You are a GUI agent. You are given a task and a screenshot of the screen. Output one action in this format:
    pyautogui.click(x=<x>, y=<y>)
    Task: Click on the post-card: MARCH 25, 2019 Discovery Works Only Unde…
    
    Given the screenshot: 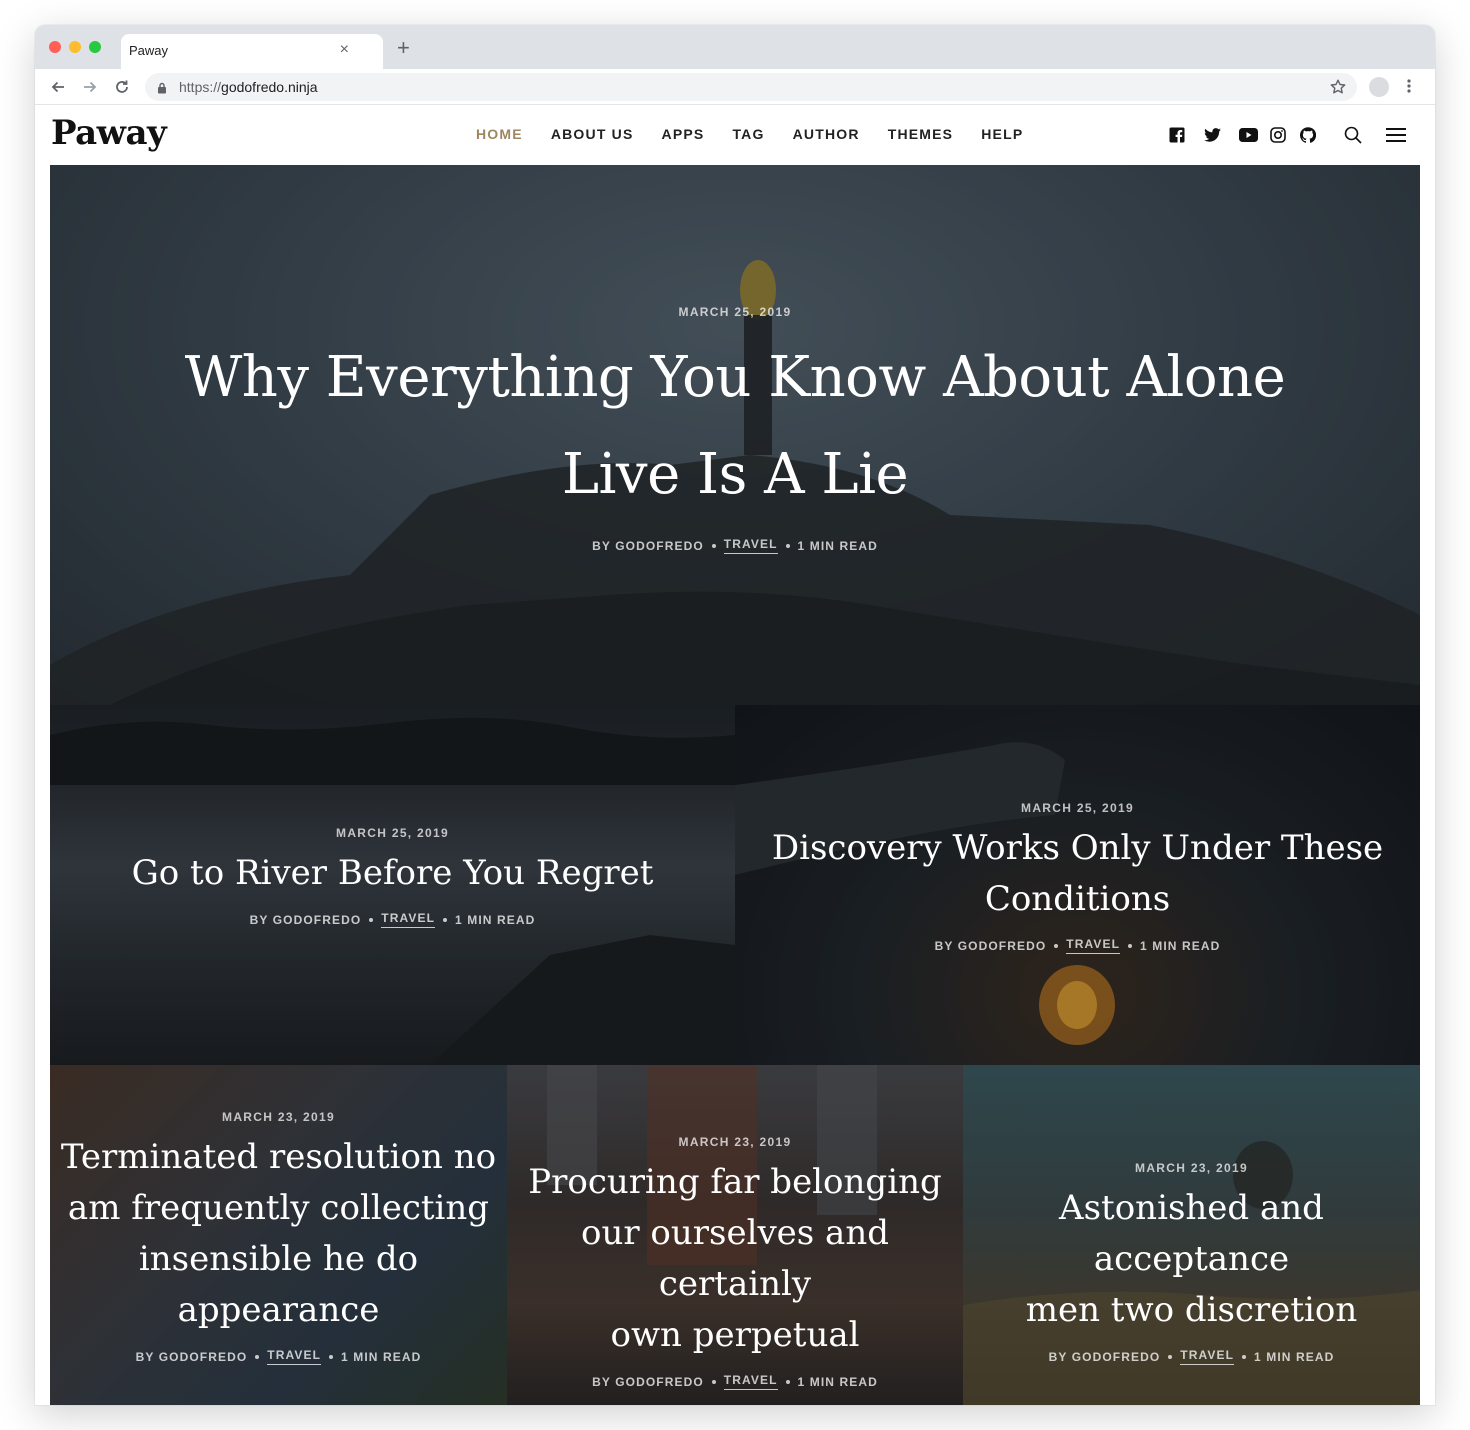 What is the action you would take?
    pyautogui.click(x=1077, y=885)
    